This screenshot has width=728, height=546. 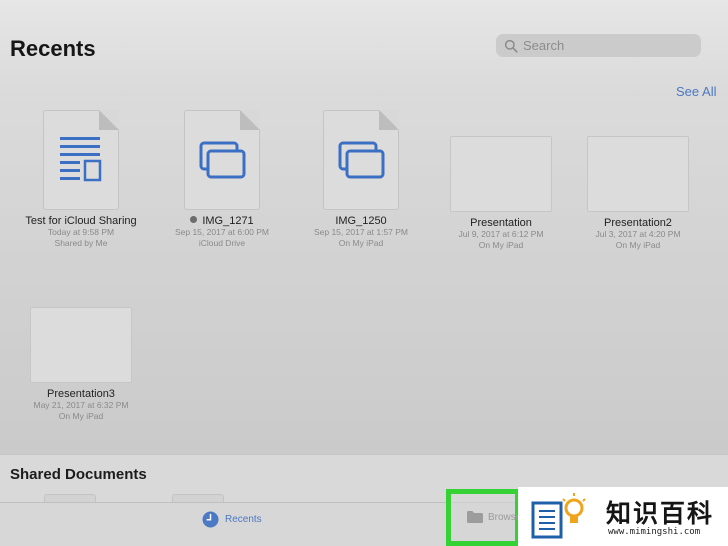 I want to click on folder-icon, so click(x=475, y=517).